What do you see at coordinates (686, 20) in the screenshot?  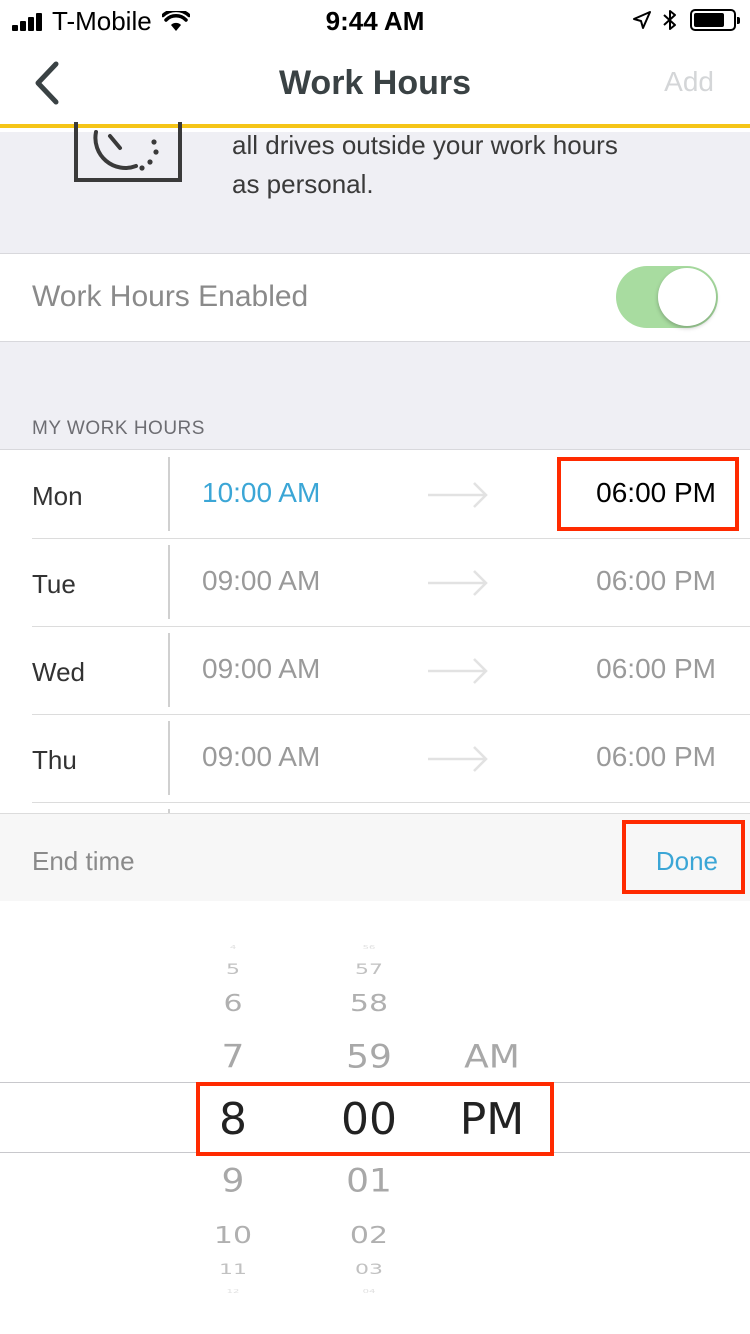 I see `status-right` at bounding box center [686, 20].